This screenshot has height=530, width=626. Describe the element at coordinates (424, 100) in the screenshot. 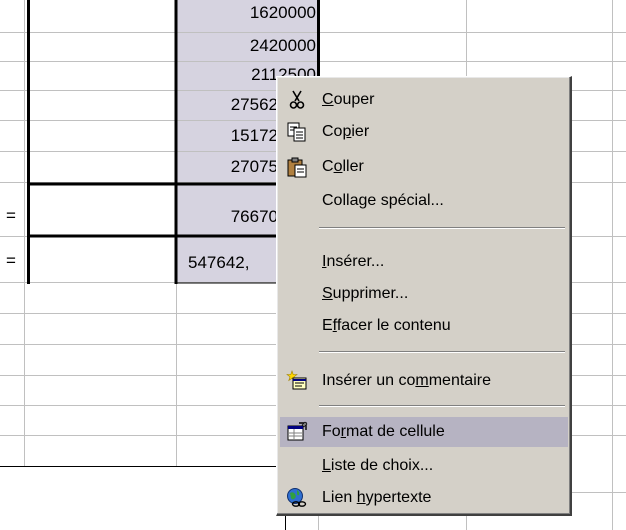

I see `menu-item-couper: Couper` at that location.